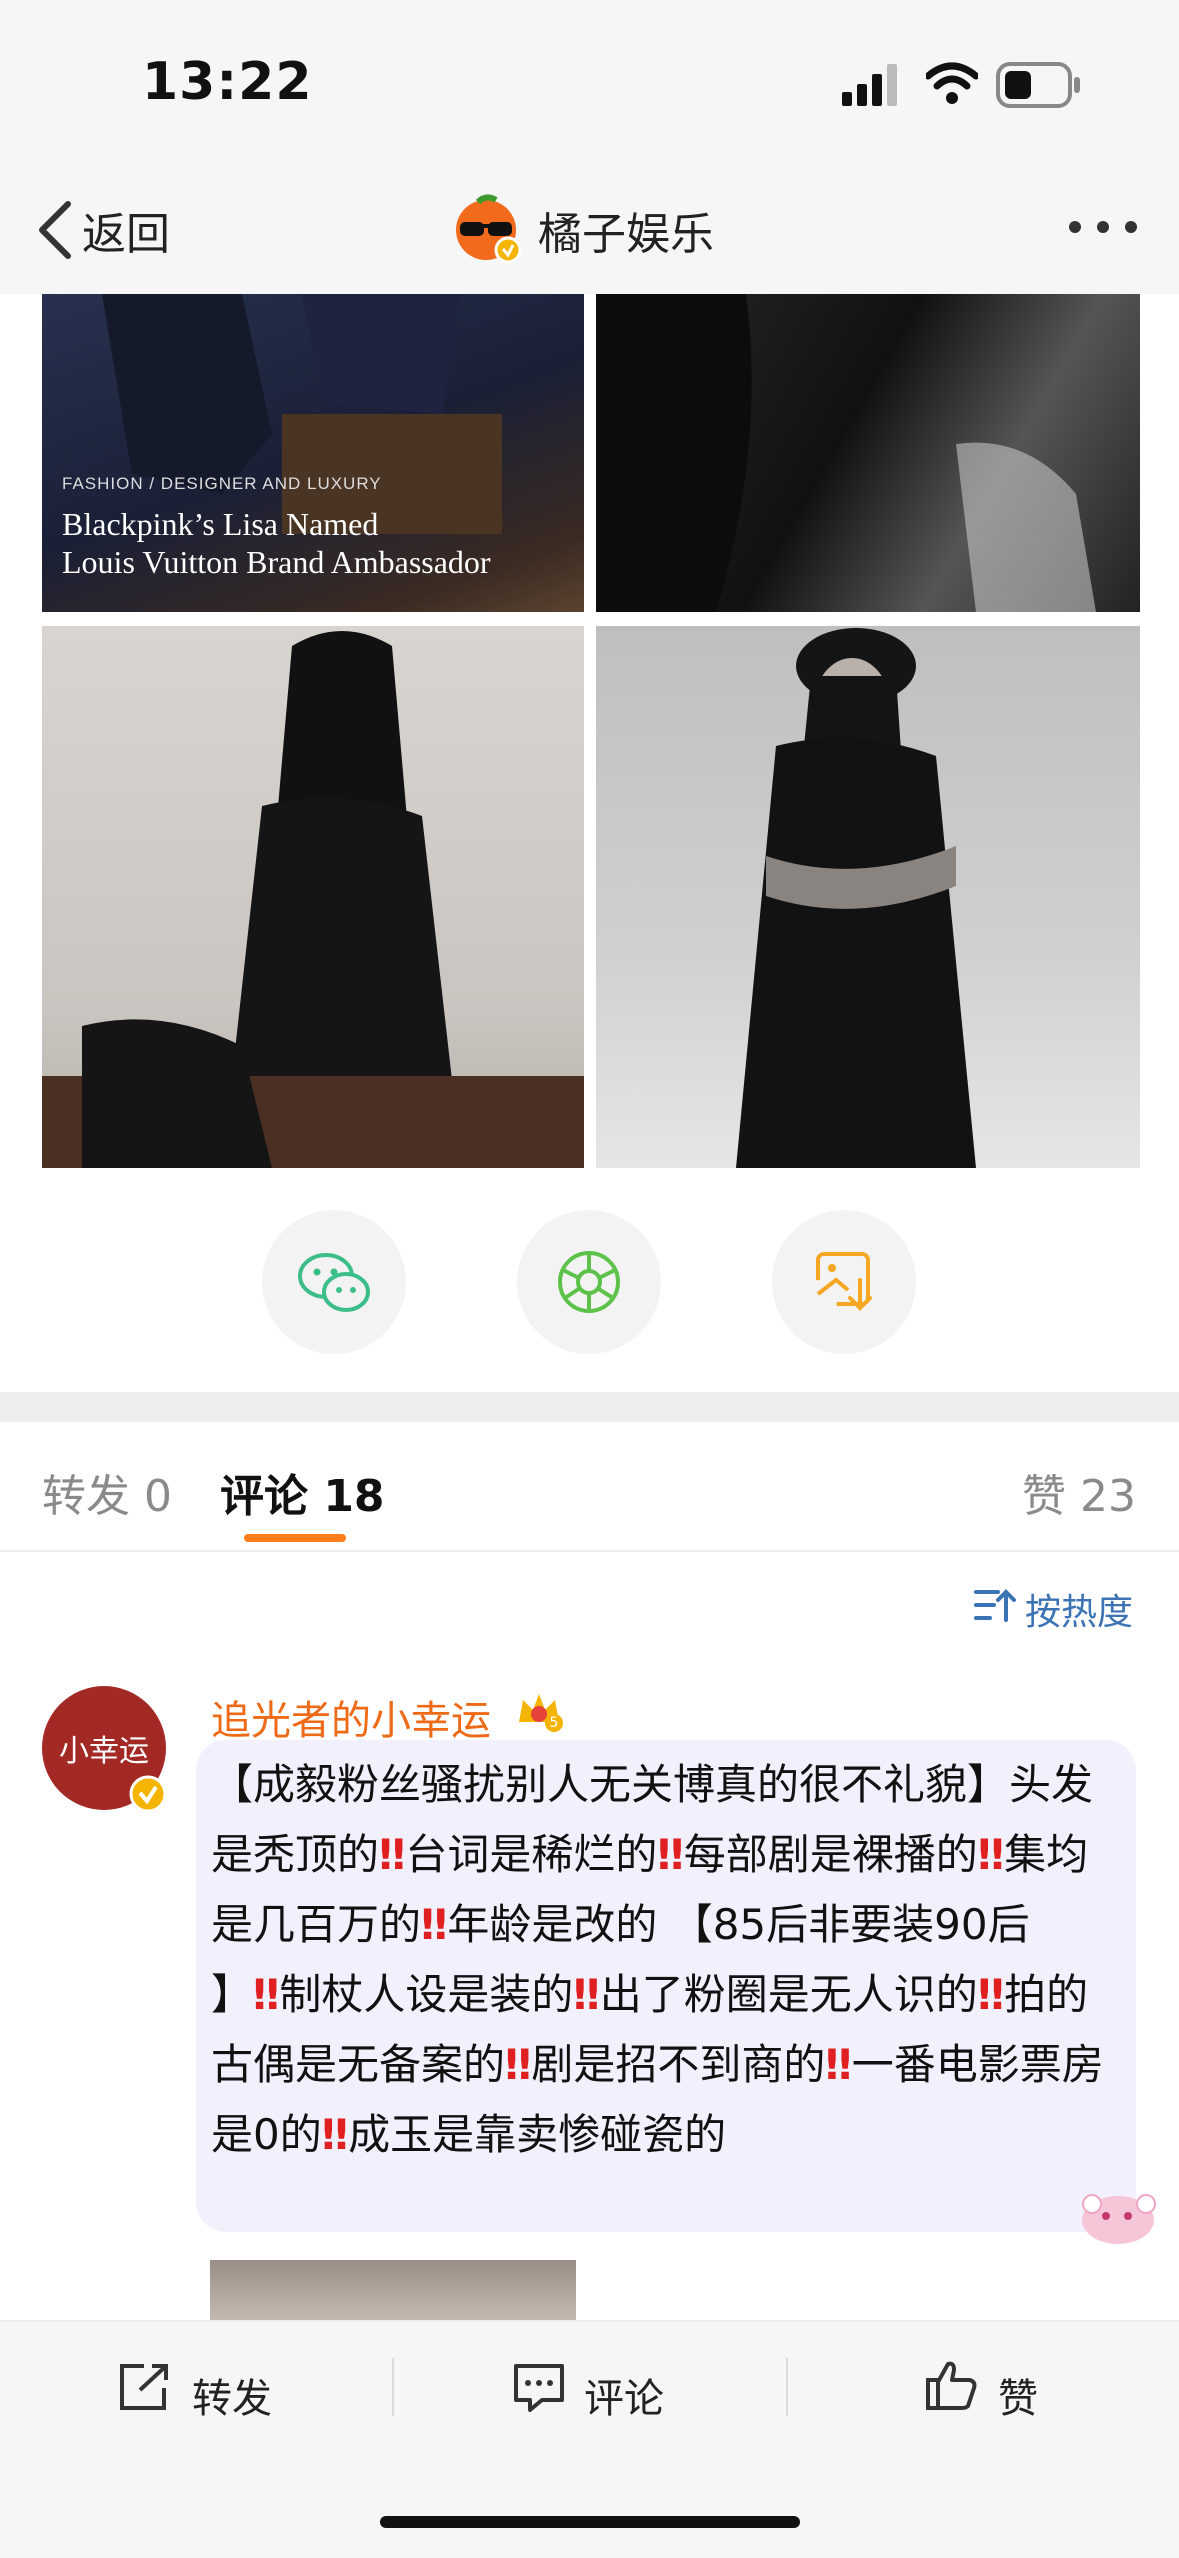 The height and width of the screenshot is (2558, 1179). I want to click on active-tab-indicator, so click(295, 1538).